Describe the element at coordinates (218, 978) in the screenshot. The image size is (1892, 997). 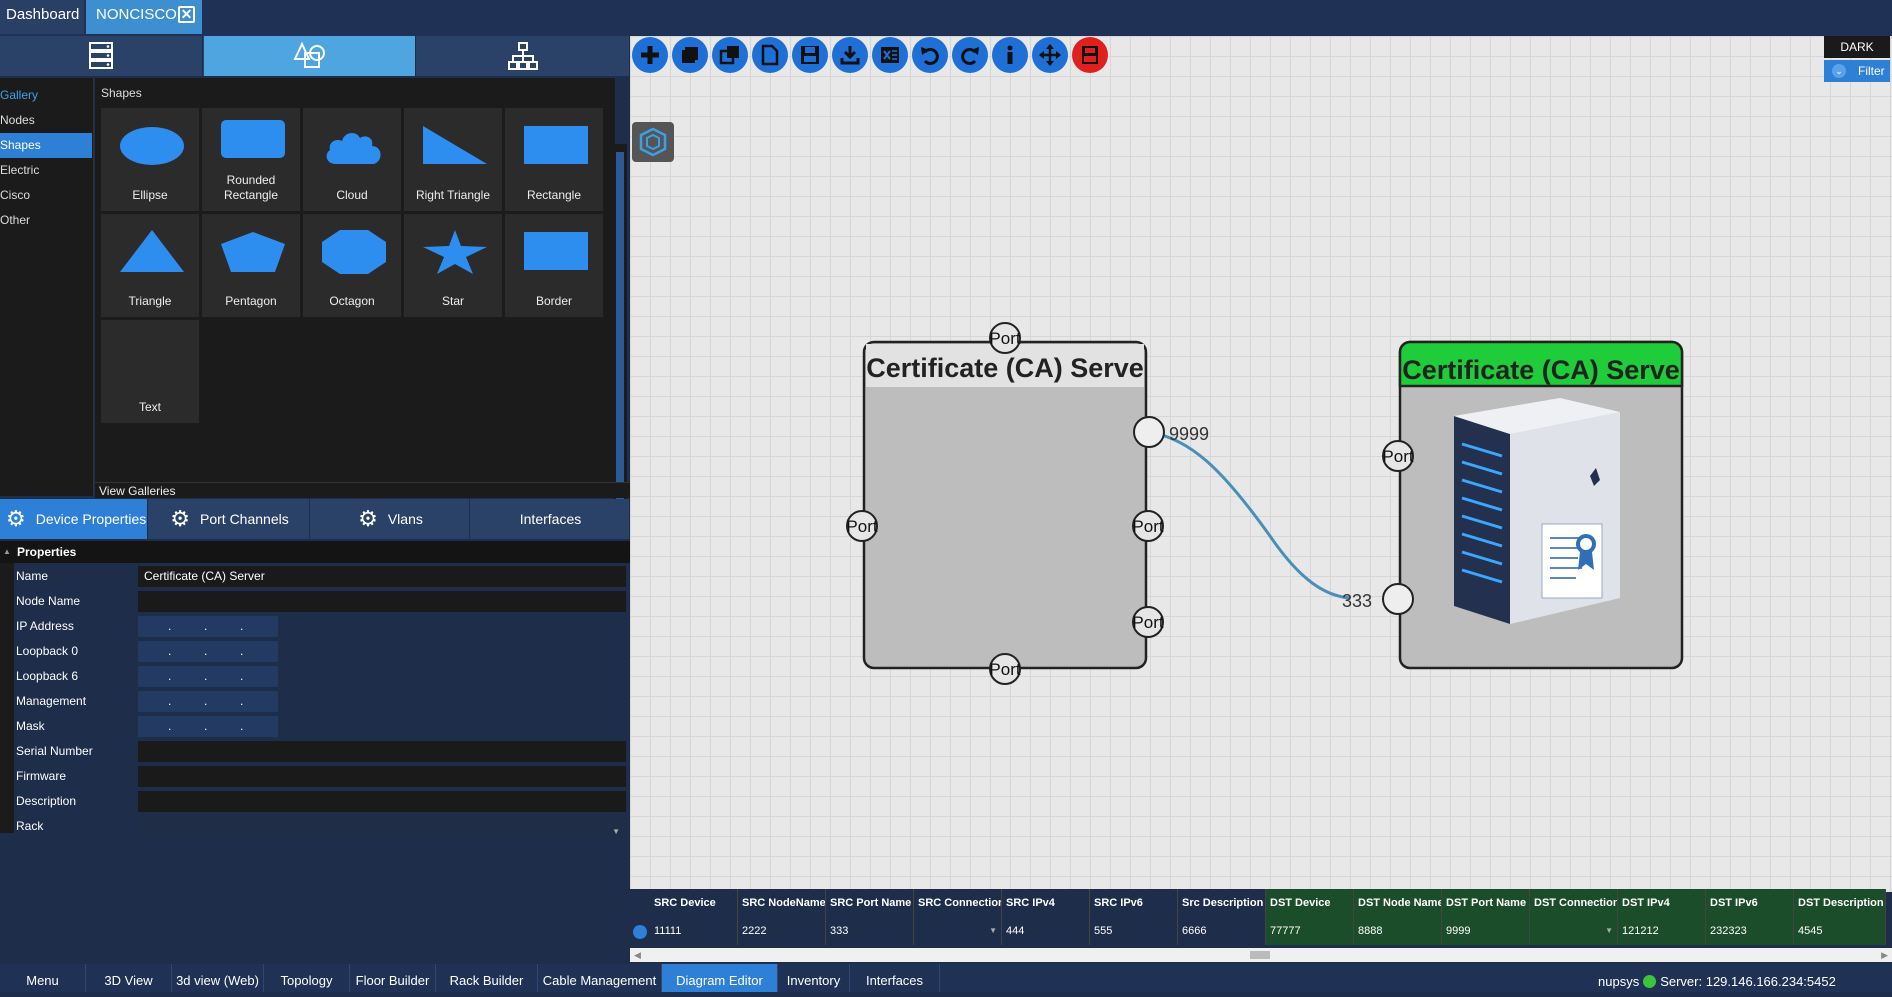
I see `nav-3d-view-web: 3d view (Web)` at that location.